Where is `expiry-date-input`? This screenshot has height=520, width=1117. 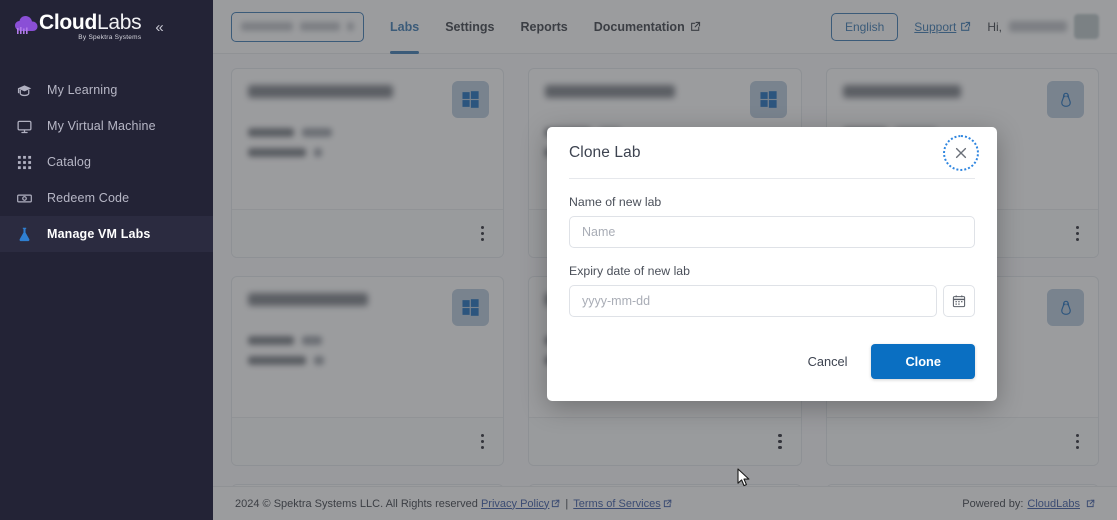 expiry-date-input is located at coordinates (753, 301).